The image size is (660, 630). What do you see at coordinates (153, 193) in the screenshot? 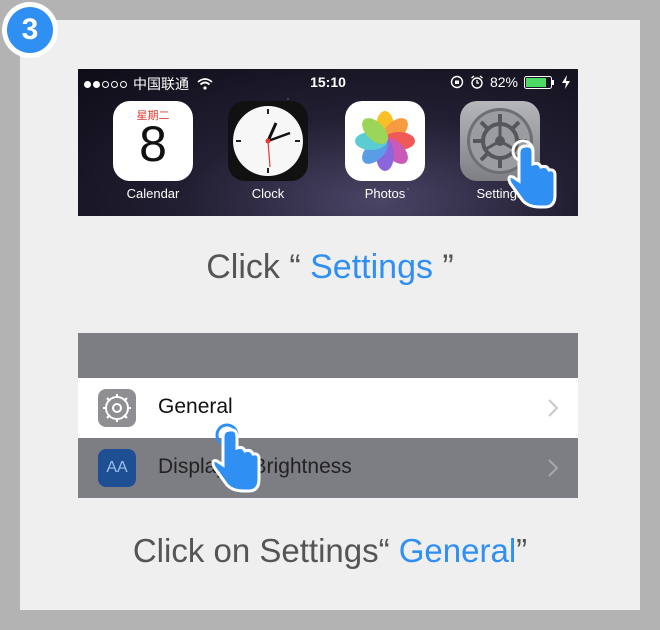
I see `app-label-calendar: Calendar` at bounding box center [153, 193].